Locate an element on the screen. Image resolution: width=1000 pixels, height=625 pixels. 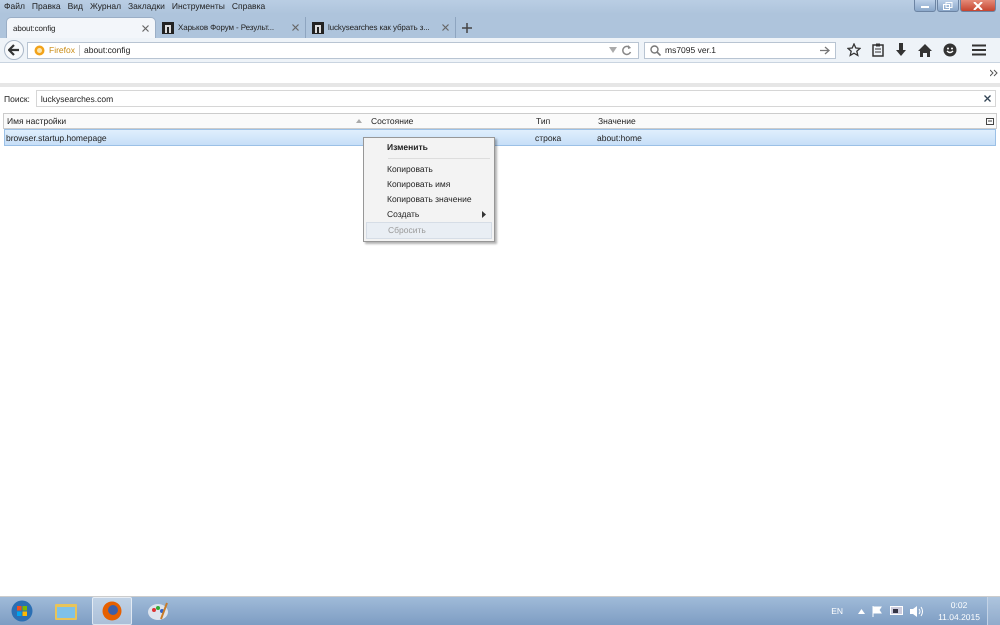
menu-item: Журнал is located at coordinates (106, 6).